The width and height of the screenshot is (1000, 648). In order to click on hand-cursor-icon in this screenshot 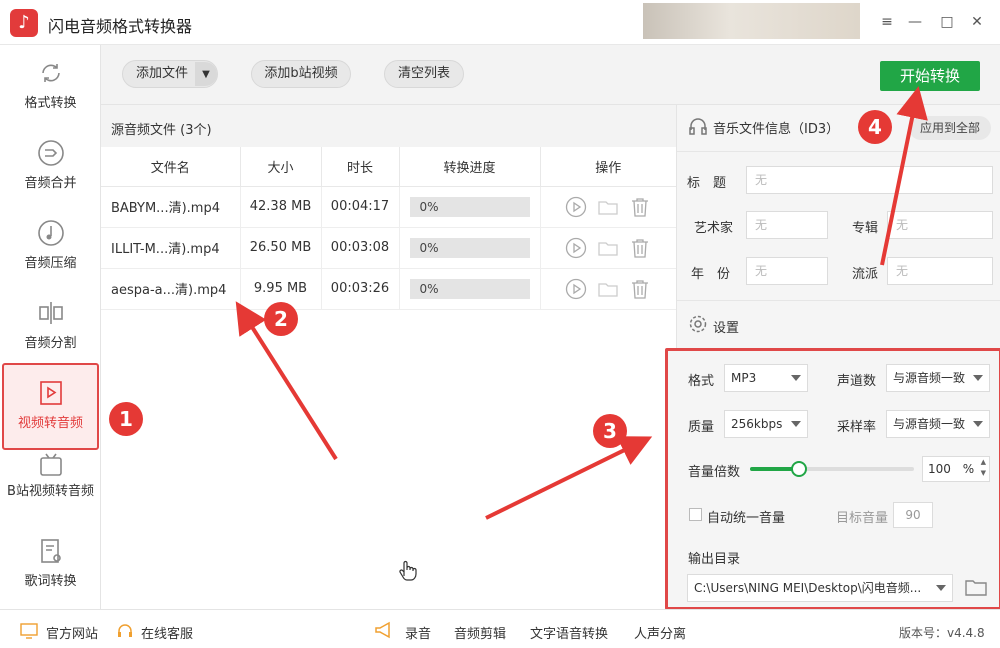, I will do `click(408, 570)`.